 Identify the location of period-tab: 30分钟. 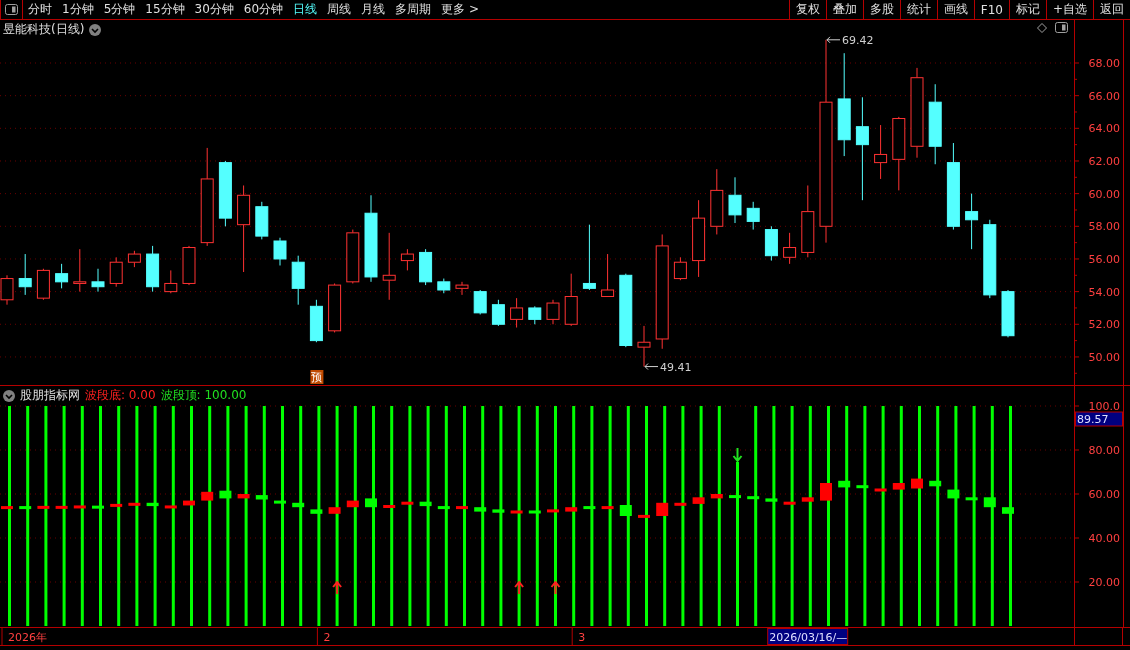
(214, 9).